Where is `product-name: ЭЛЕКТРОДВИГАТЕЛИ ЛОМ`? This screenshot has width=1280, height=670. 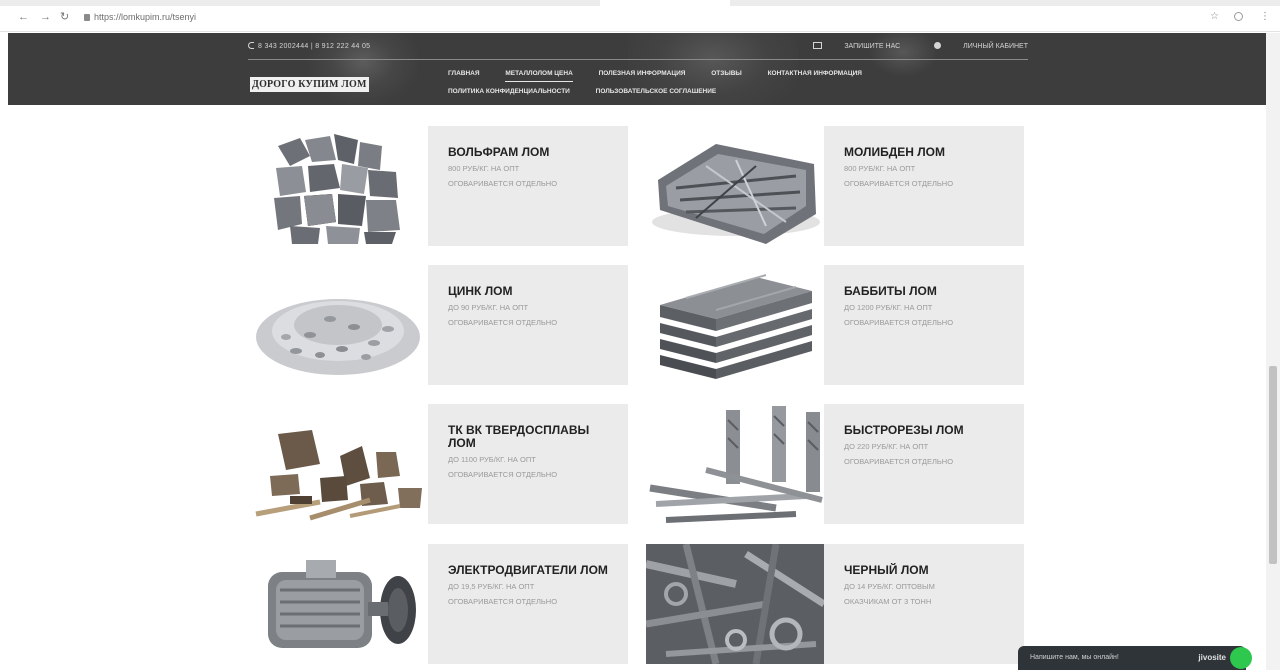 product-name: ЭЛЕКТРОДВИГАТЕЛИ ЛОМ is located at coordinates (534, 570).